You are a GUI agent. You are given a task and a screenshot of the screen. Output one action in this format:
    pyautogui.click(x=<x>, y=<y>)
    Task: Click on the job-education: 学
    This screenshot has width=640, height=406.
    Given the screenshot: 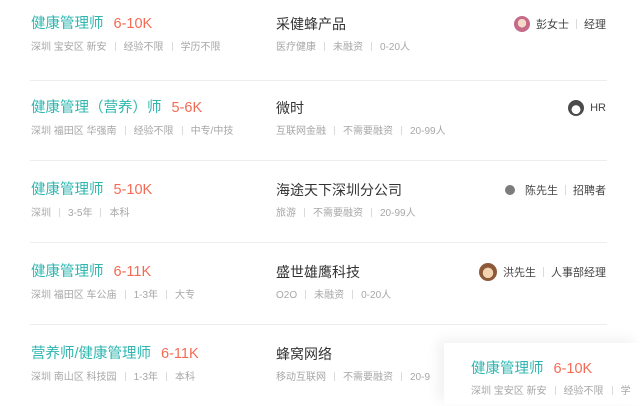 What is the action you would take?
    pyautogui.click(x=625, y=391)
    